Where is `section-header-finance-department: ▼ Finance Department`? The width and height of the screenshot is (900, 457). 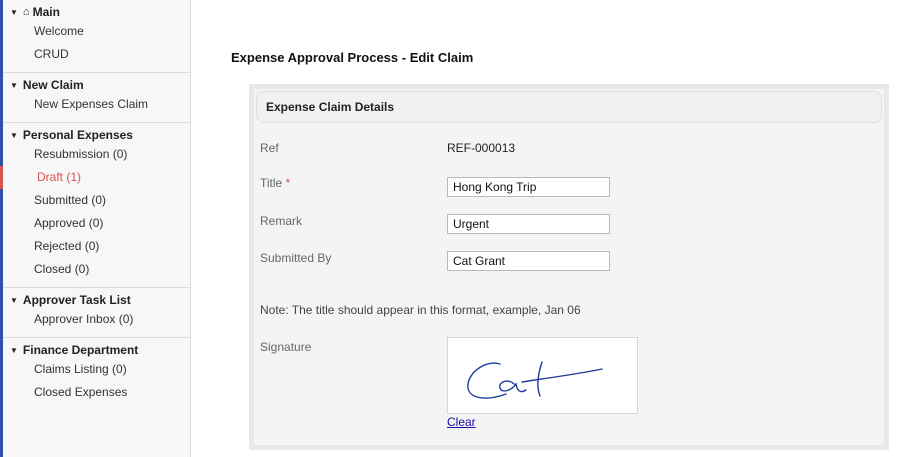
section-header-finance-department: ▼ Finance Department is located at coordinates (96, 350).